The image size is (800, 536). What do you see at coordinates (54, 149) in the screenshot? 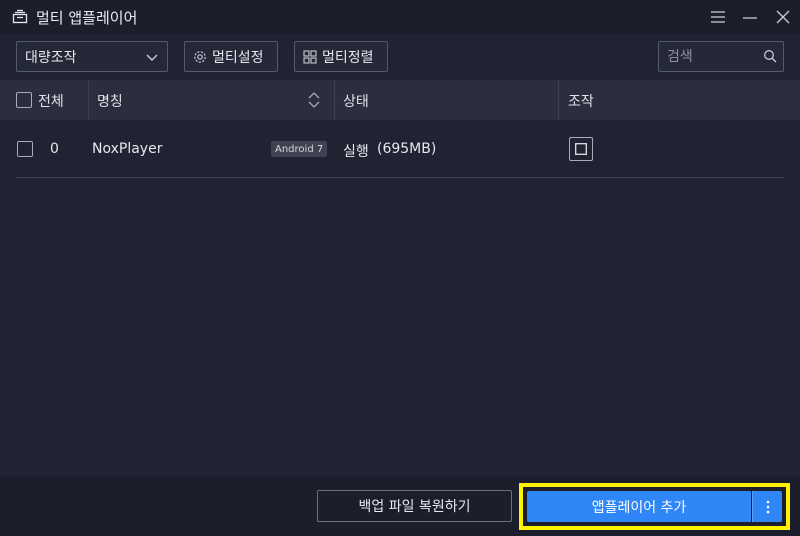
I see `row-index: 0` at bounding box center [54, 149].